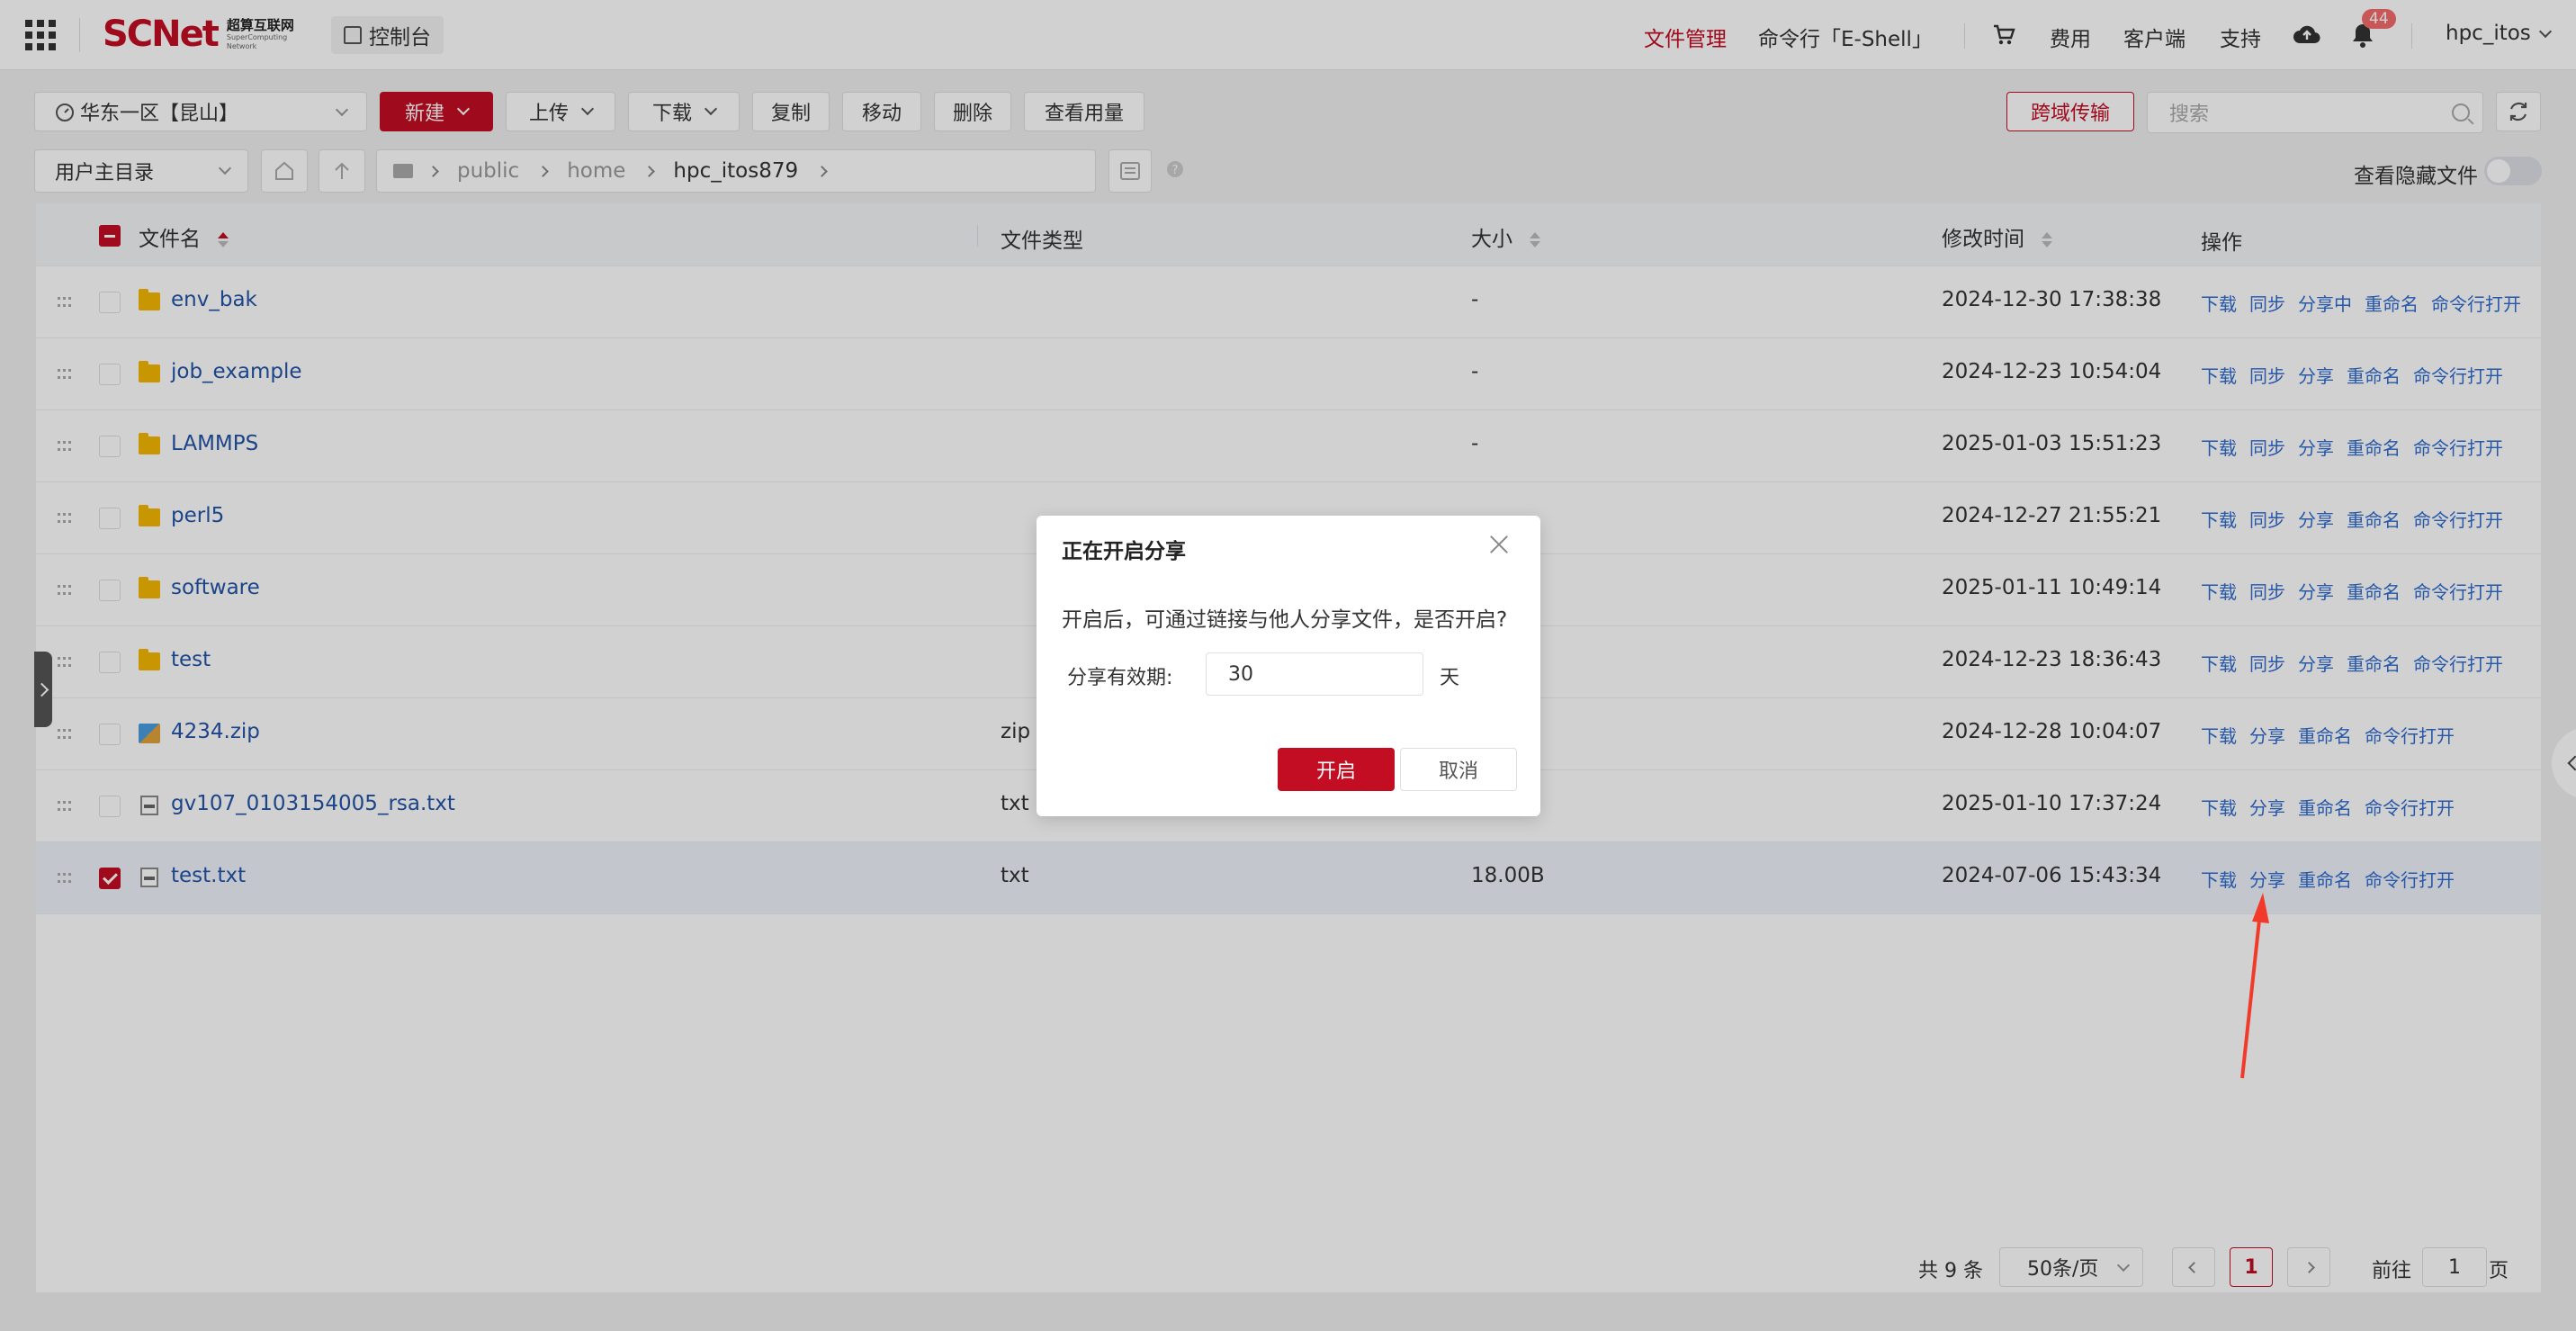 The height and width of the screenshot is (1331, 2576). I want to click on cancel-button: 取消, so click(1459, 769).